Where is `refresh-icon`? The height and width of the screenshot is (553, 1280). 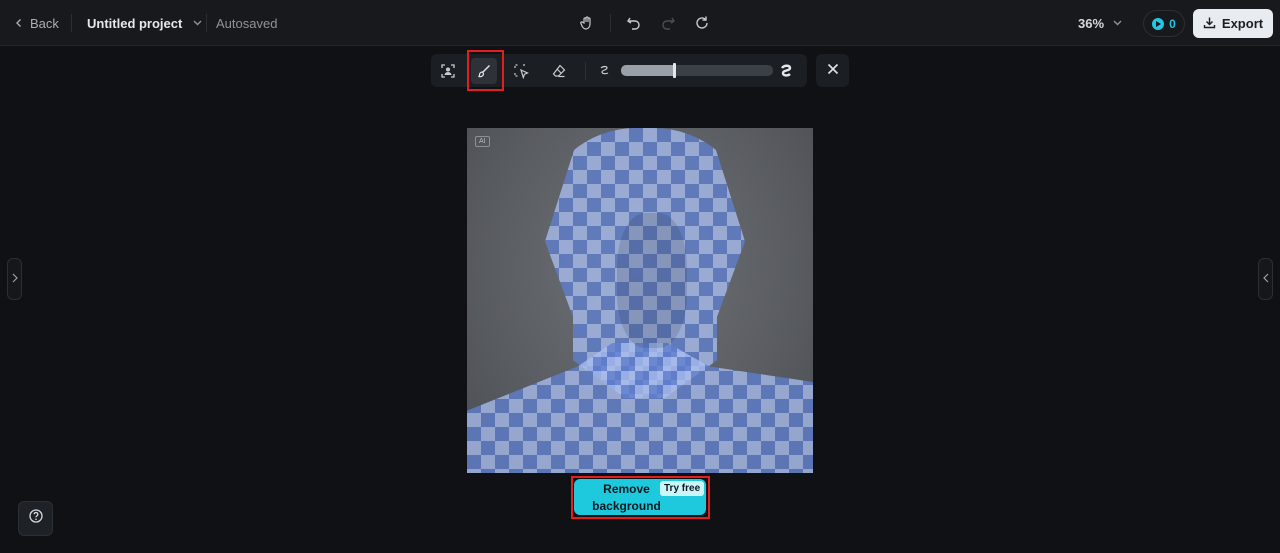
refresh-icon is located at coordinates (702, 23).